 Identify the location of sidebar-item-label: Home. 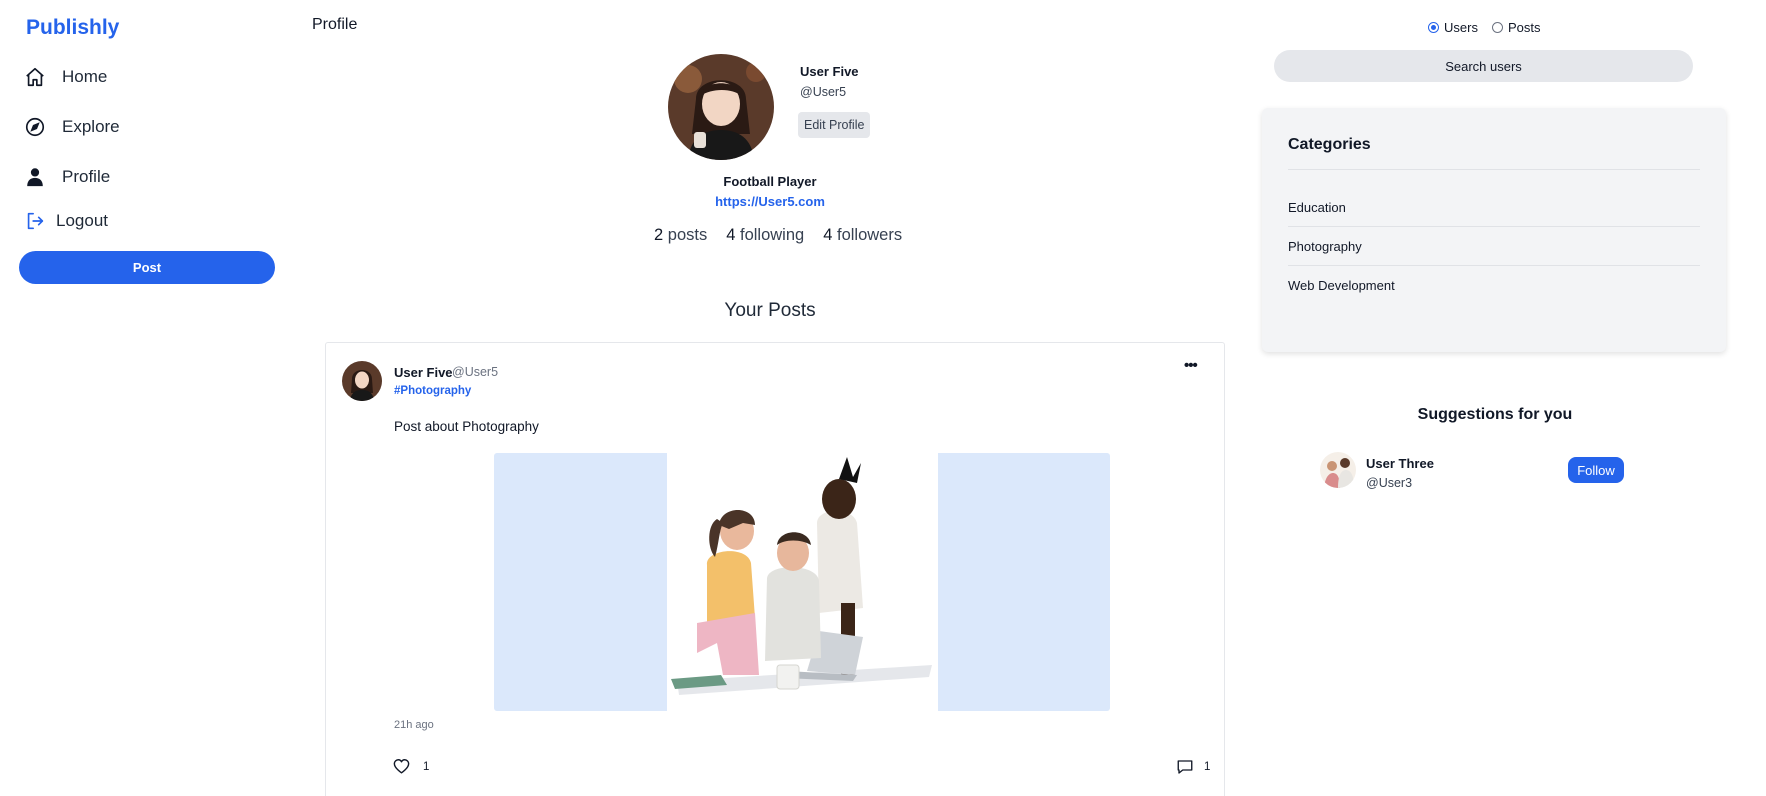
(85, 76).